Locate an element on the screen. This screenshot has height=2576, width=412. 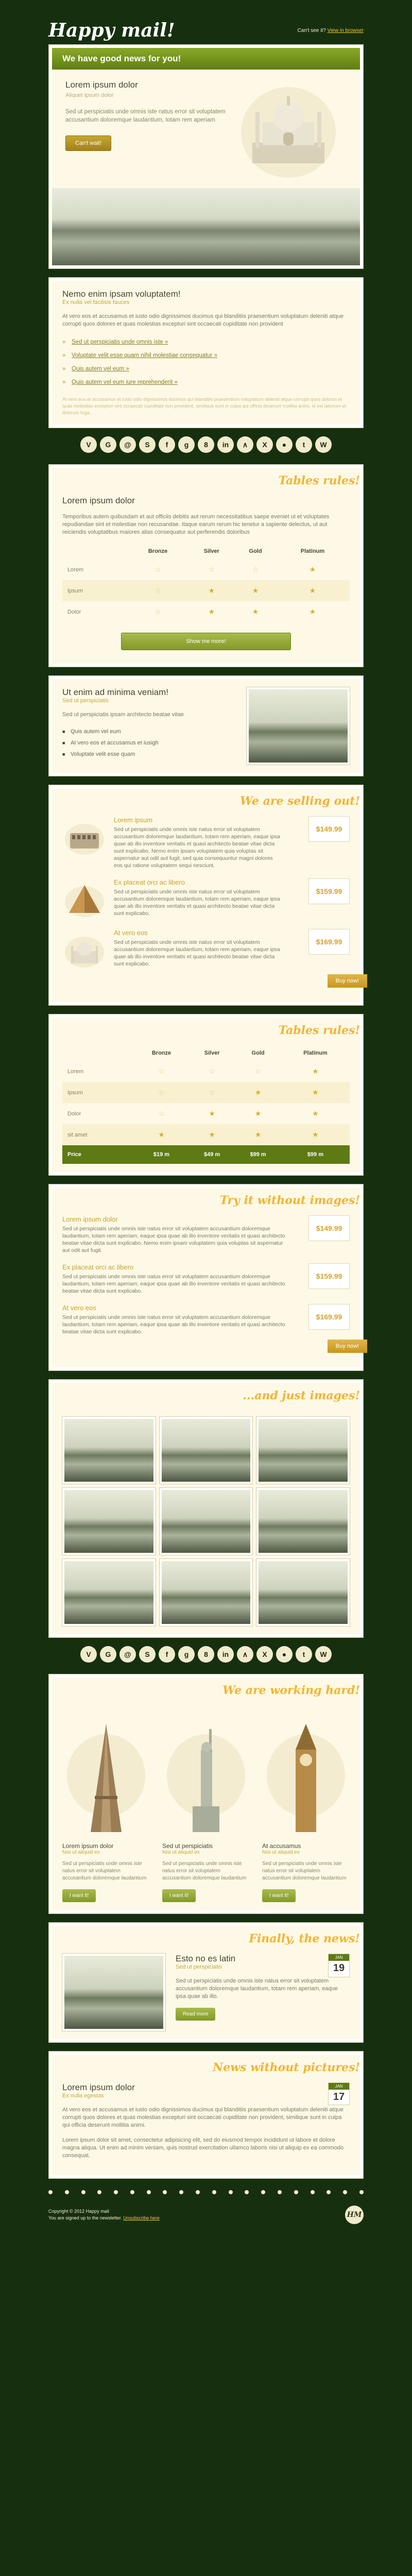
intro-link: Quis autem vel eum » is located at coordinates (206, 369).